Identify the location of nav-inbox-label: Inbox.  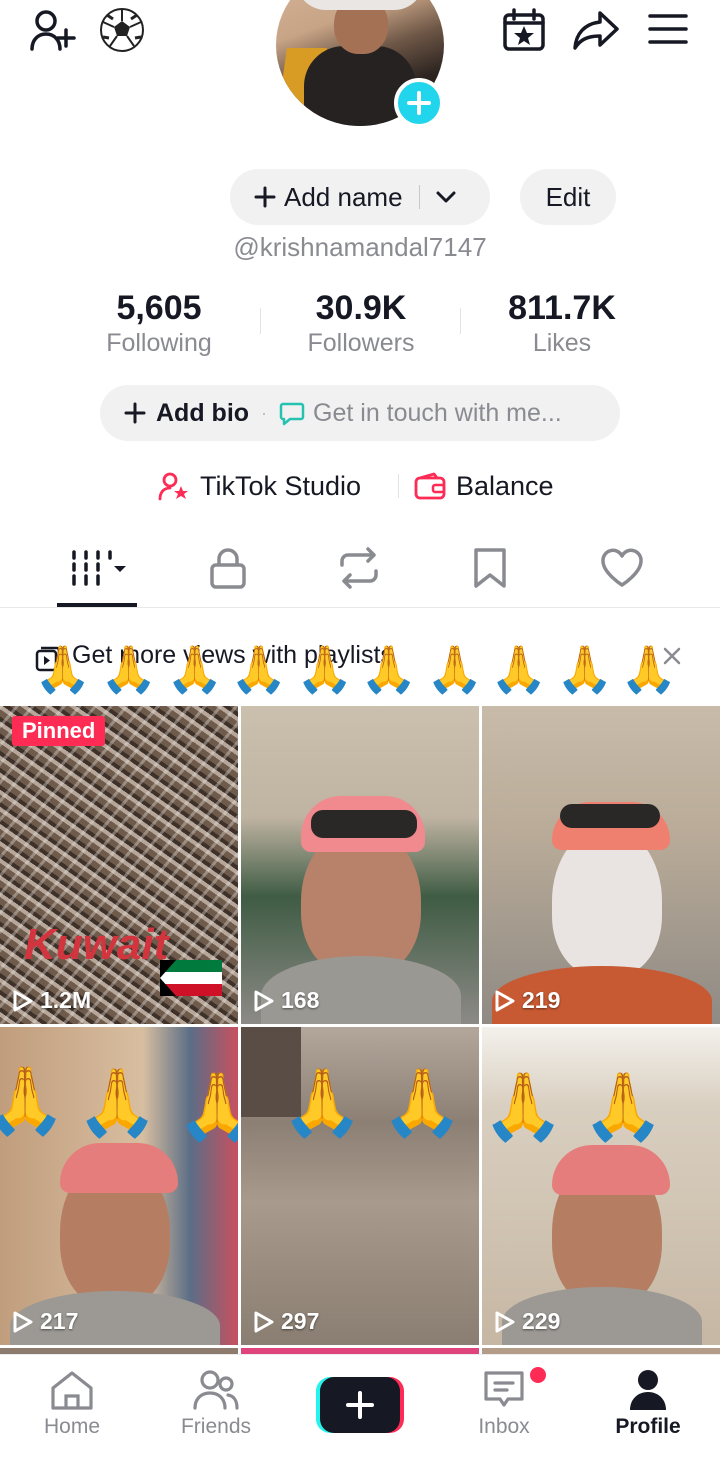
(504, 1426).